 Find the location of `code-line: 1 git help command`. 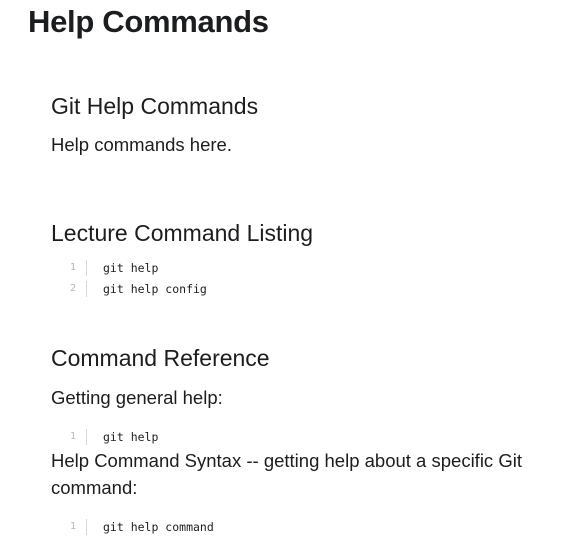

code-line: 1 git help command is located at coordinates (301, 526).